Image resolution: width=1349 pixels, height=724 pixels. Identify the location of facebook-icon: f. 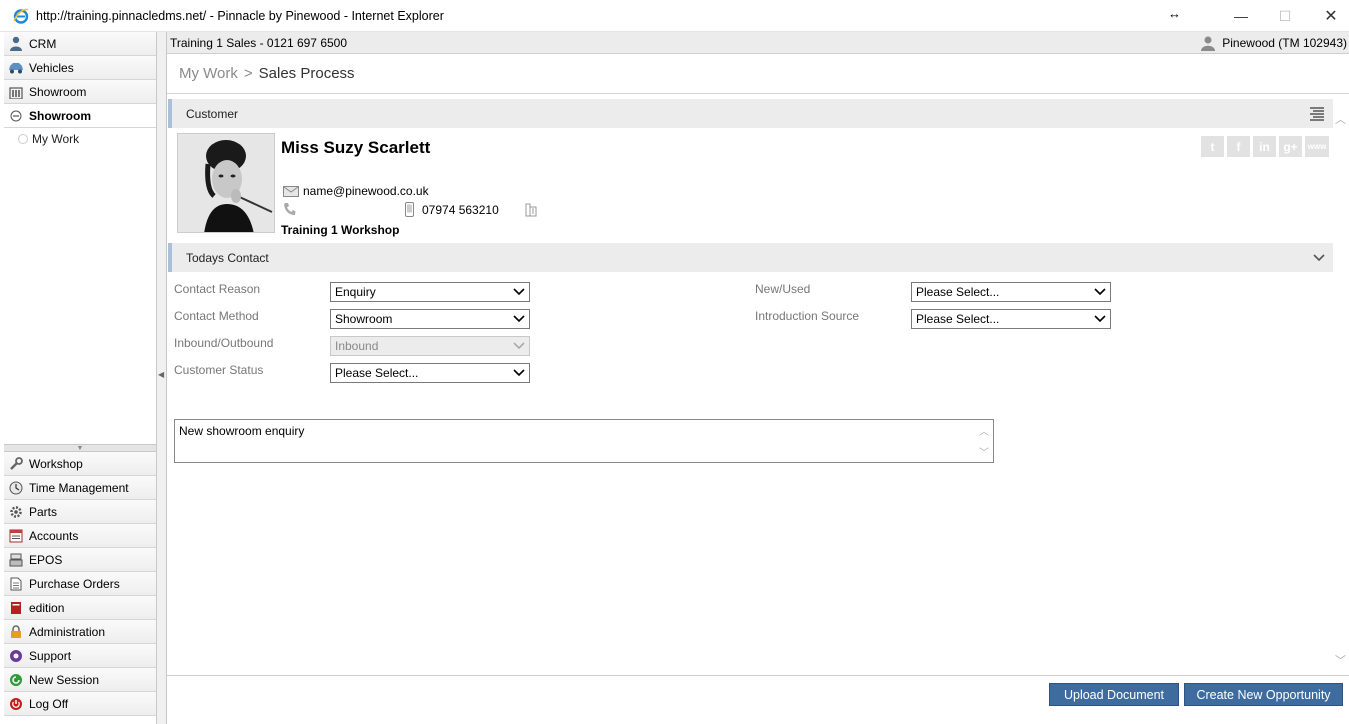
(1238, 146).